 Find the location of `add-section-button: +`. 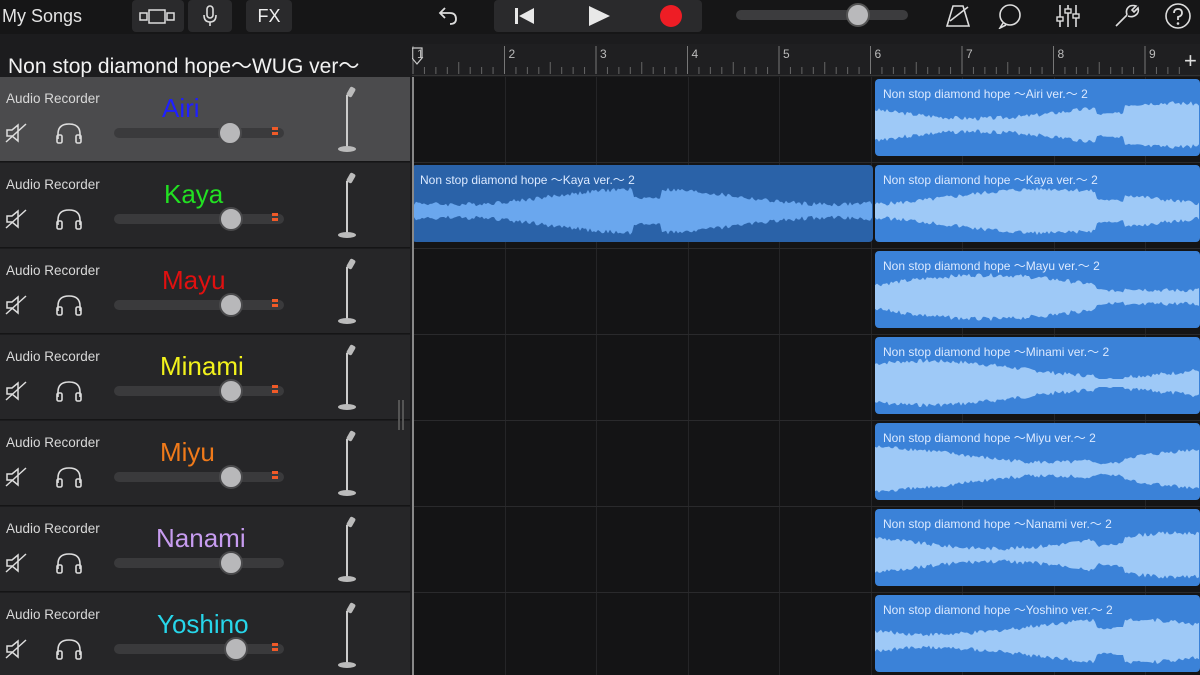

add-section-button: + is located at coordinates (1190, 60).